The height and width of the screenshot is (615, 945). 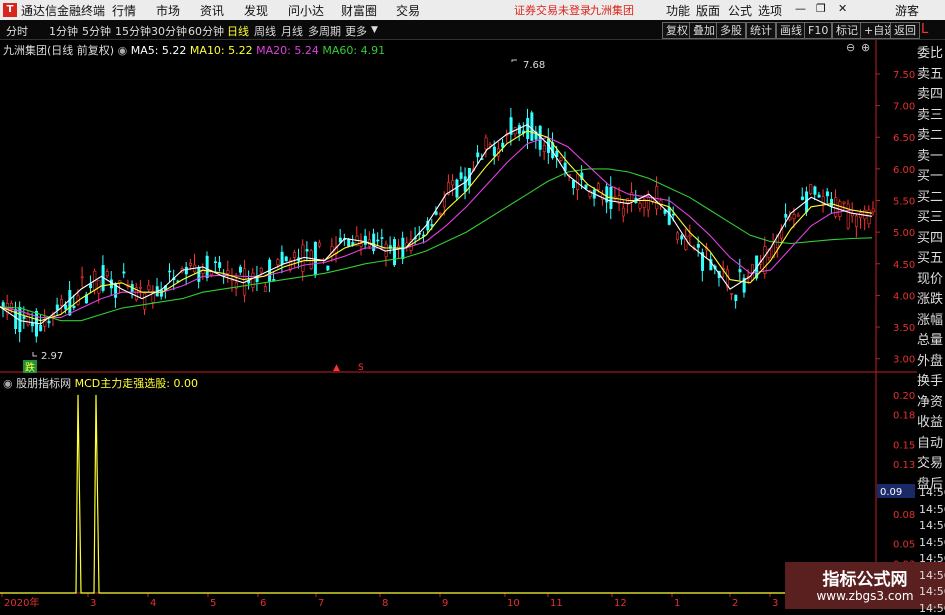 What do you see at coordinates (17, 31) in the screenshot?
I see `period-fenshi: 分时` at bounding box center [17, 31].